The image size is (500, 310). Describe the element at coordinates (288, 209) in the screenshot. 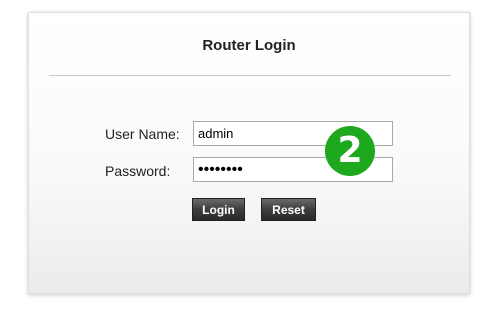

I see `reset-button: Reset` at that location.